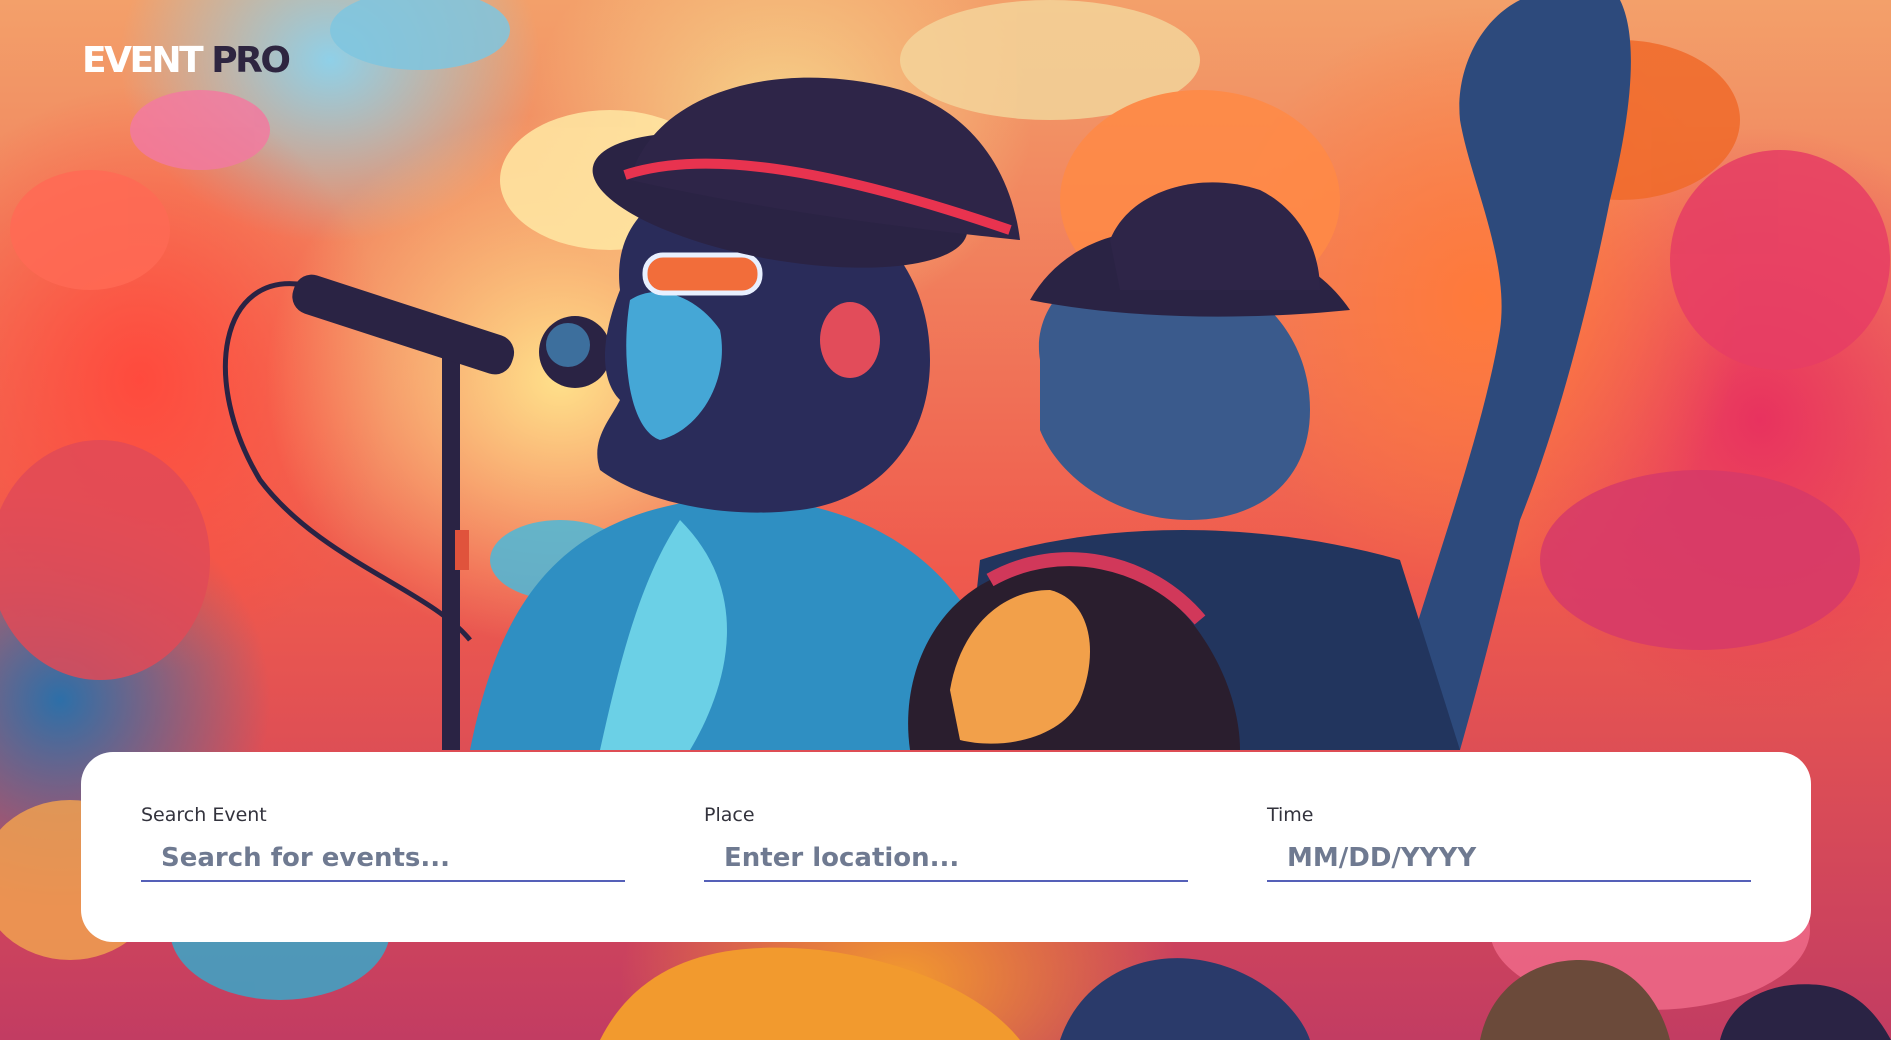  Describe the element at coordinates (143, 60) in the screenshot. I see `logo-primary: EVENT` at that location.